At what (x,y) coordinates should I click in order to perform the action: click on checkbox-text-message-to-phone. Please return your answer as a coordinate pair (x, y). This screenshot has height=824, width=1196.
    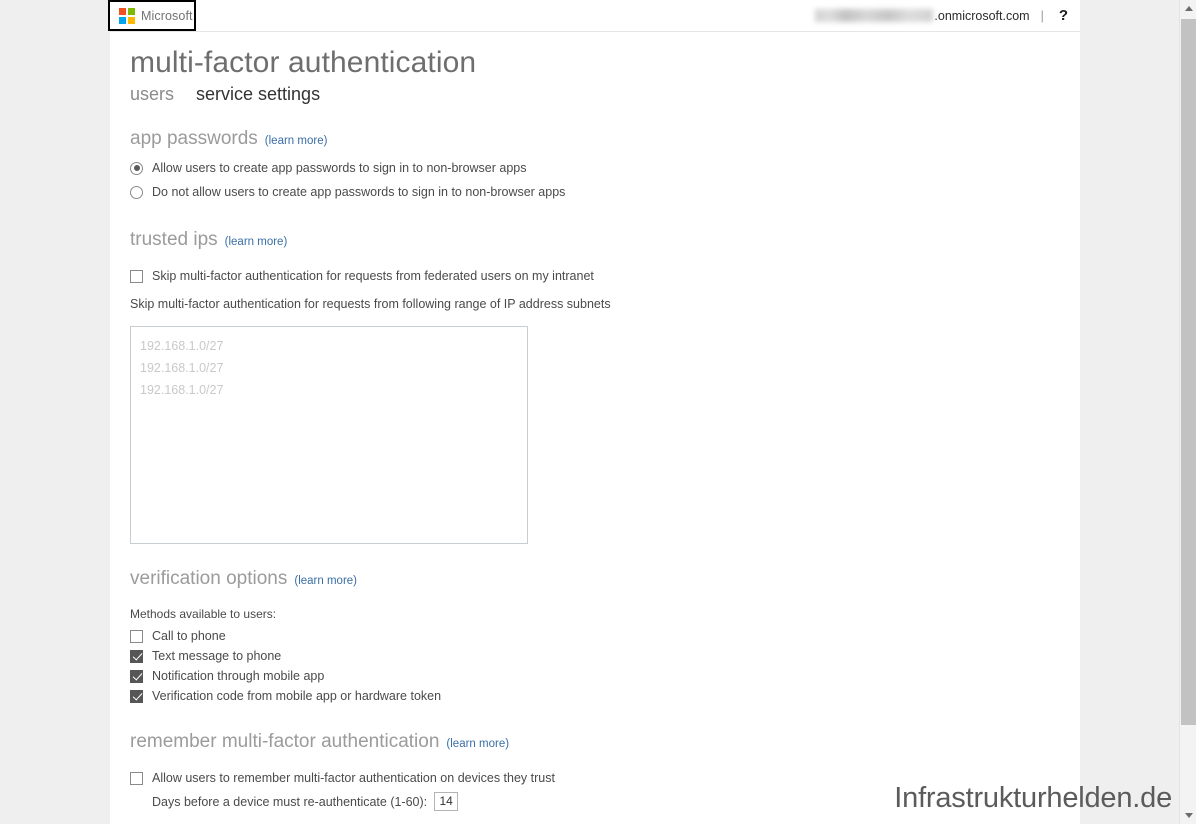
    Looking at the image, I should click on (136, 656).